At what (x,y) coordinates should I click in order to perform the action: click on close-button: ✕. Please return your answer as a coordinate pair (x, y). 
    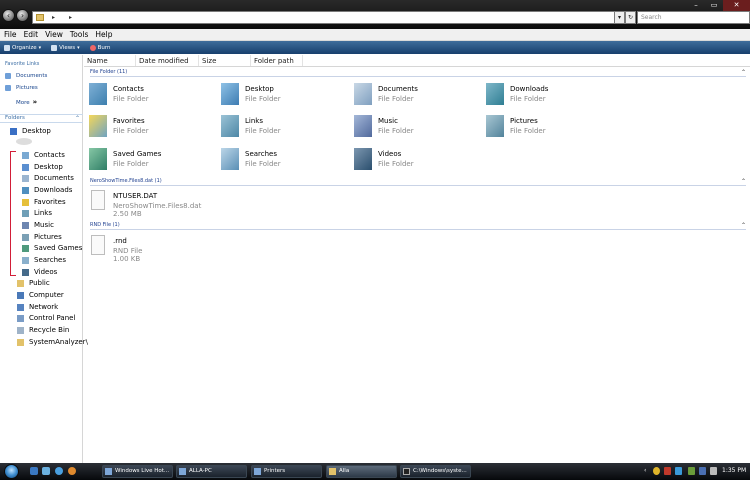
    Looking at the image, I should click on (736, 5).